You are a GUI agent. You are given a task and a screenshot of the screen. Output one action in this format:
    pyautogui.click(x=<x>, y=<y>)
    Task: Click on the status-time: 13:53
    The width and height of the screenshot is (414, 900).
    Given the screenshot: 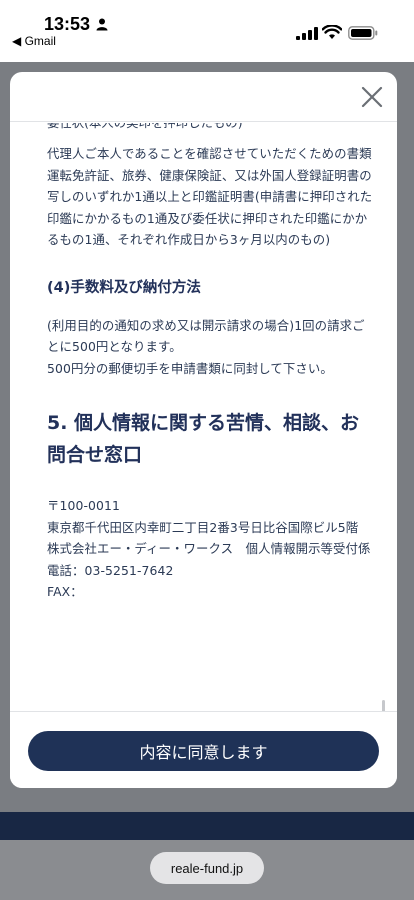 What is the action you would take?
    pyautogui.click(x=67, y=24)
    